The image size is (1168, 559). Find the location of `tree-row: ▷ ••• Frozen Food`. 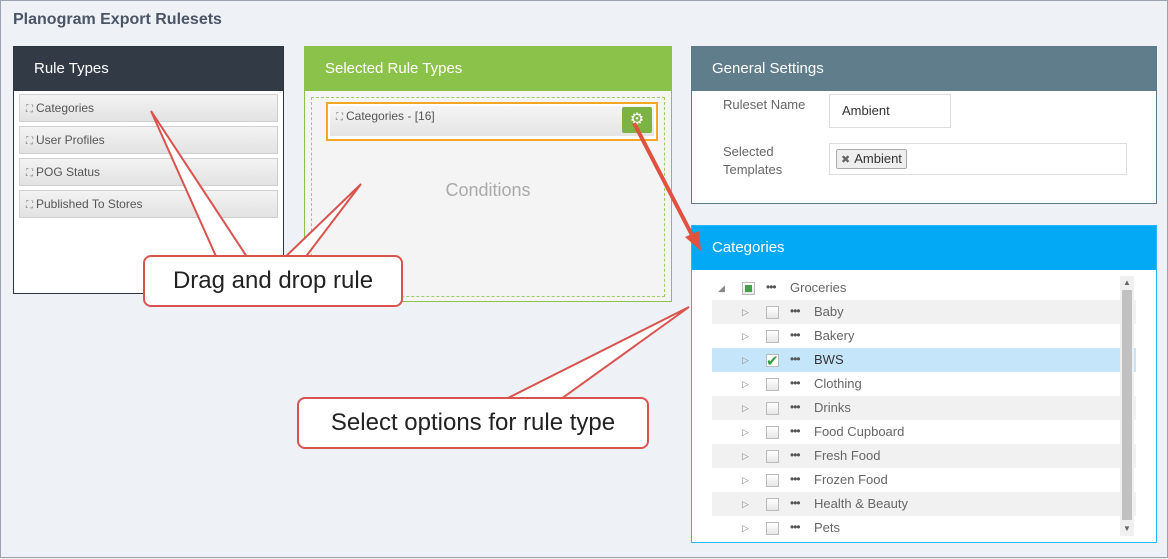

tree-row: ▷ ••• Frozen Food is located at coordinates (924, 480).